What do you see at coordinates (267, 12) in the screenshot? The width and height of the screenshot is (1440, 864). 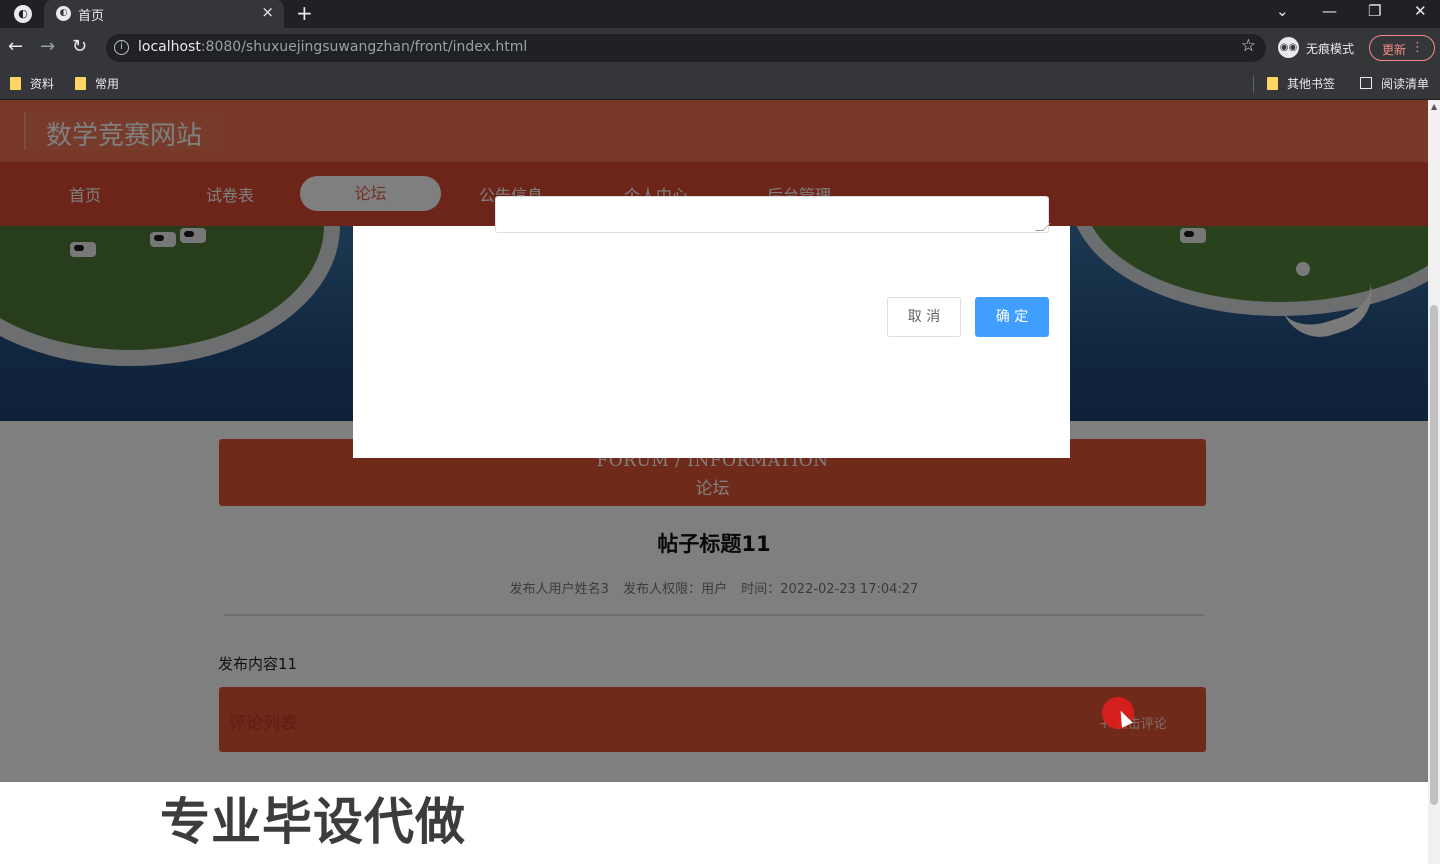 I see `tab-close-icon: ×` at bounding box center [267, 12].